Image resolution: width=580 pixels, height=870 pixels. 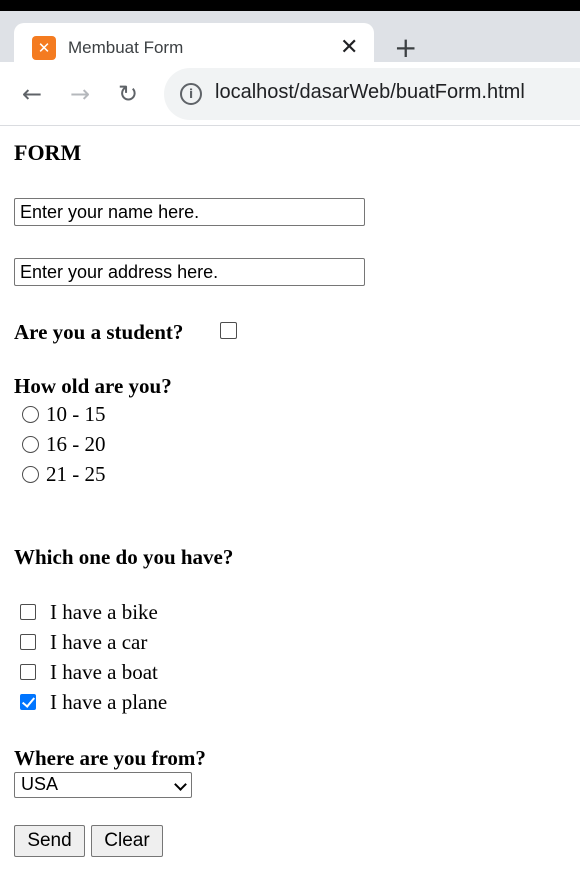 What do you see at coordinates (49, 841) in the screenshot?
I see `send-button: Send` at bounding box center [49, 841].